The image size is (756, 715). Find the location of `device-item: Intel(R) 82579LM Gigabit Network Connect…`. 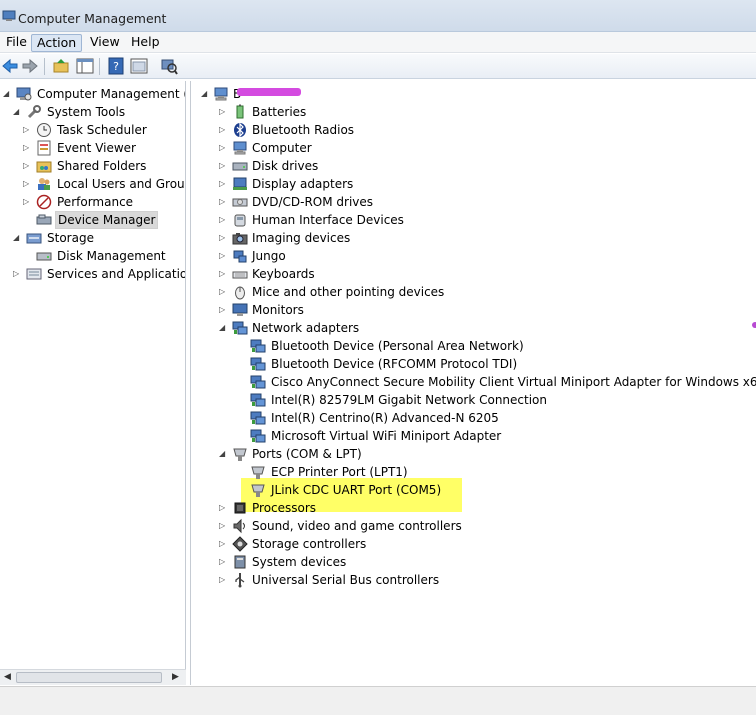

device-item: Intel(R) 82579LM Gigabit Network Connect… is located at coordinates (473, 400).